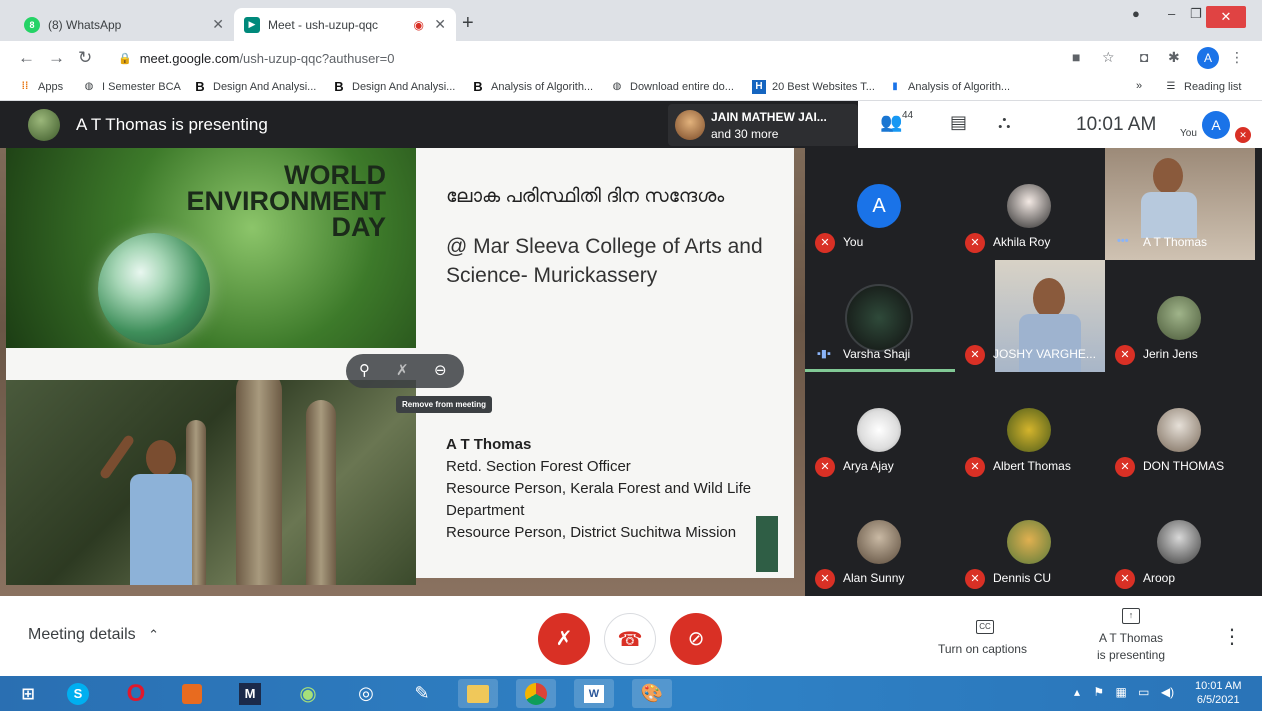 This screenshot has height=711, width=1262. I want to click on reload-icon: ↻, so click(85, 58).